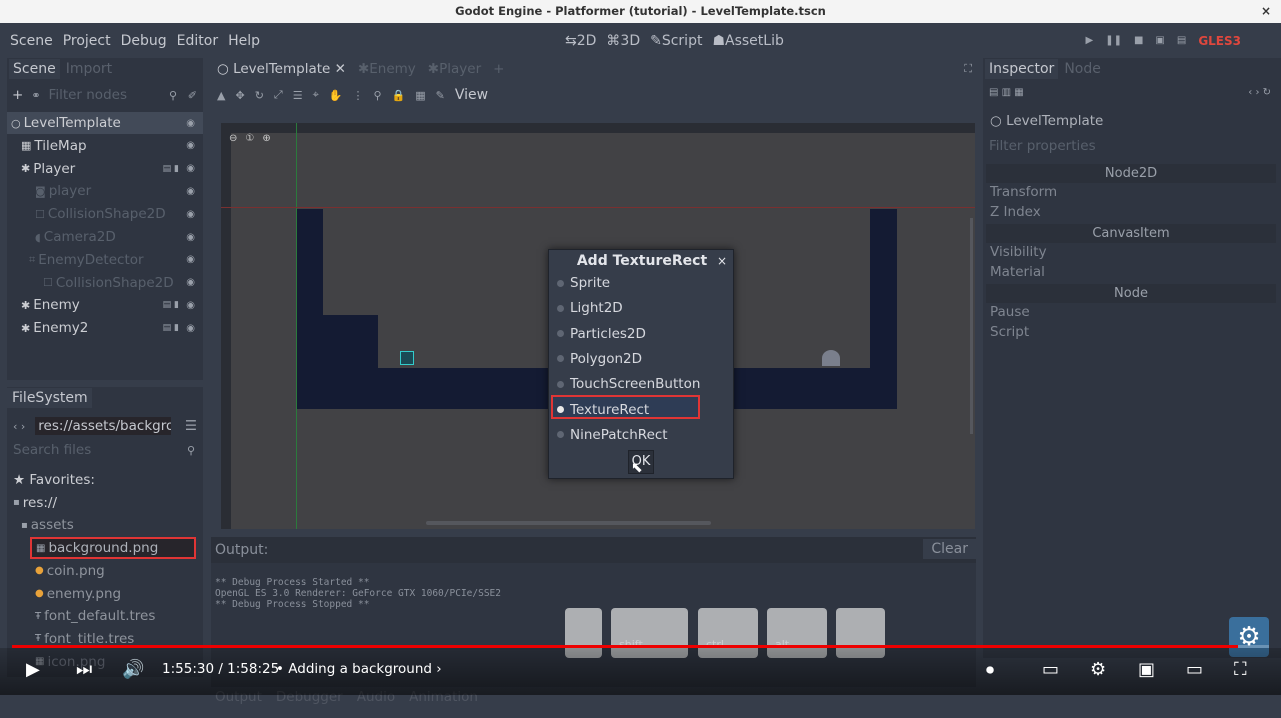  What do you see at coordinates (454, 69) in the screenshot?
I see `tab-player: ✱Player` at bounding box center [454, 69].